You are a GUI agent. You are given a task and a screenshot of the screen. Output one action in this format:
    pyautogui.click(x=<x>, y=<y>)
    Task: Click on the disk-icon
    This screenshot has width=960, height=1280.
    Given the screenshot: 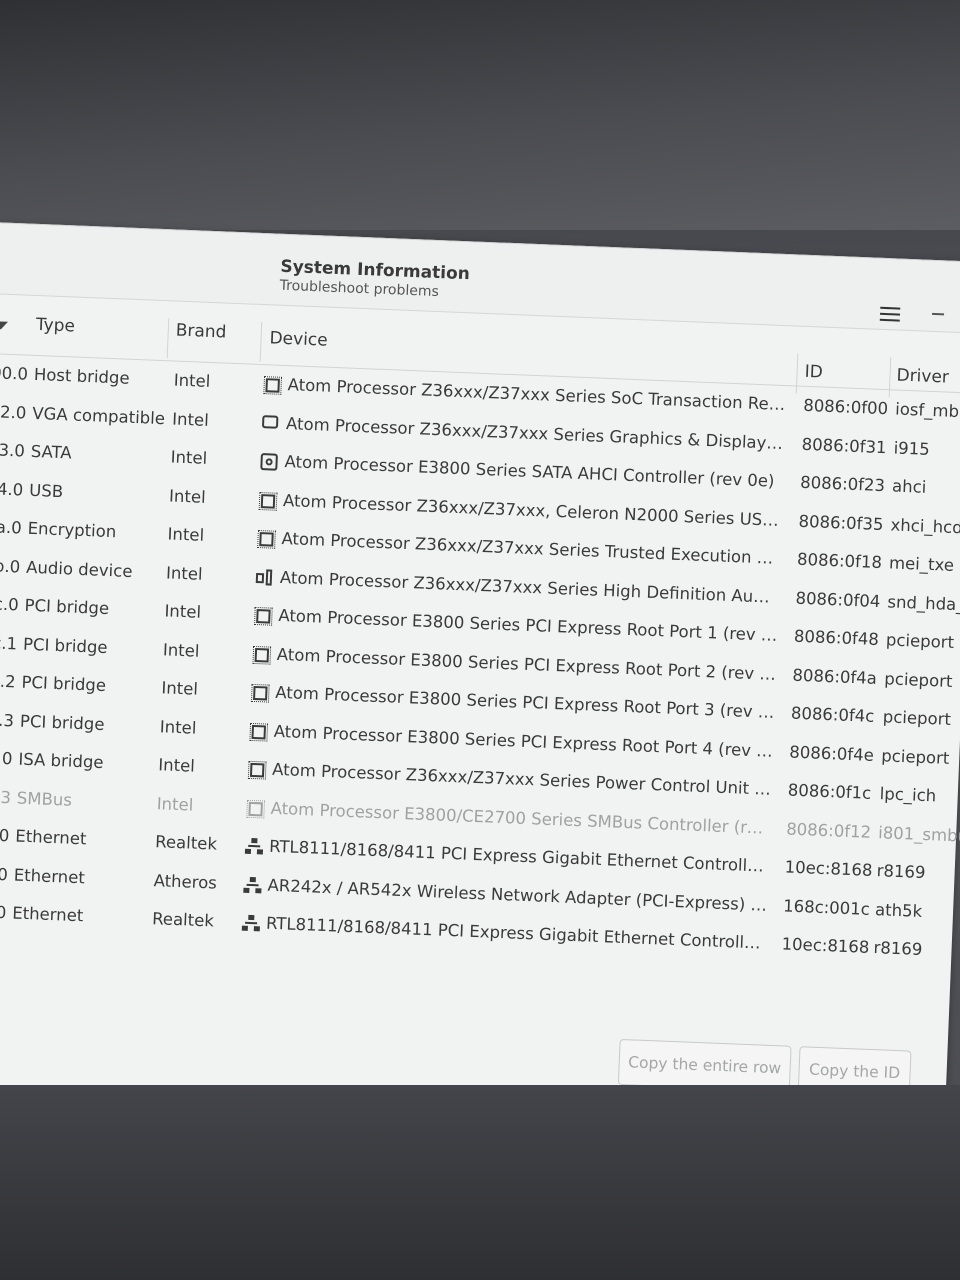 What is the action you would take?
    pyautogui.click(x=269, y=462)
    